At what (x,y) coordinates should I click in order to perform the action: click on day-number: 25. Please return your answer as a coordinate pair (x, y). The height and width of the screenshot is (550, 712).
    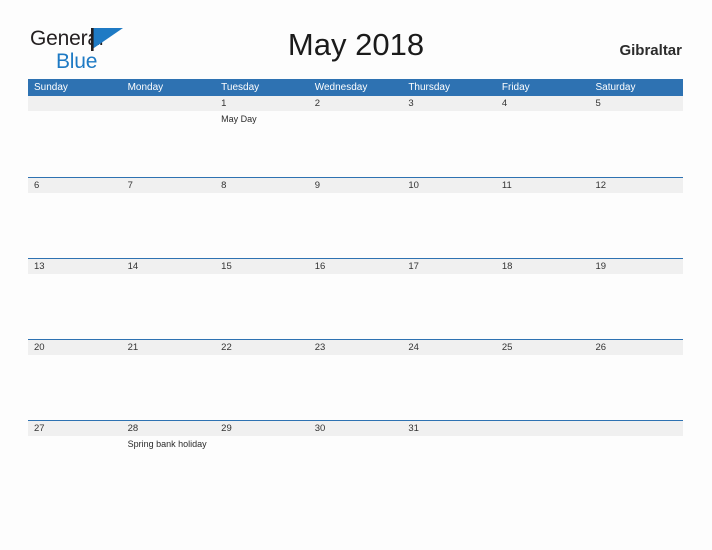
    Looking at the image, I should click on (507, 347).